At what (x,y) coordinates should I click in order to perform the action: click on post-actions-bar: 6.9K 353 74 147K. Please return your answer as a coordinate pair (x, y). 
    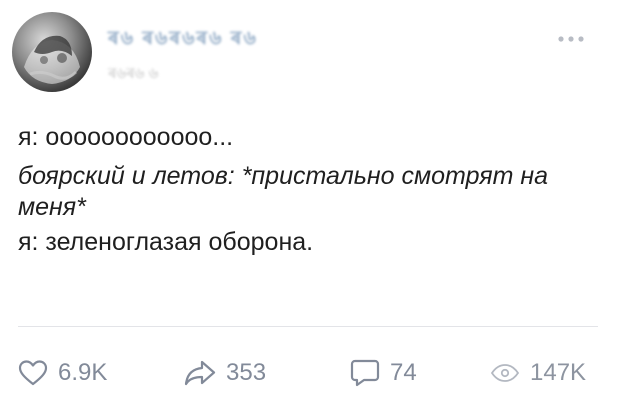
    Looking at the image, I should click on (310, 373).